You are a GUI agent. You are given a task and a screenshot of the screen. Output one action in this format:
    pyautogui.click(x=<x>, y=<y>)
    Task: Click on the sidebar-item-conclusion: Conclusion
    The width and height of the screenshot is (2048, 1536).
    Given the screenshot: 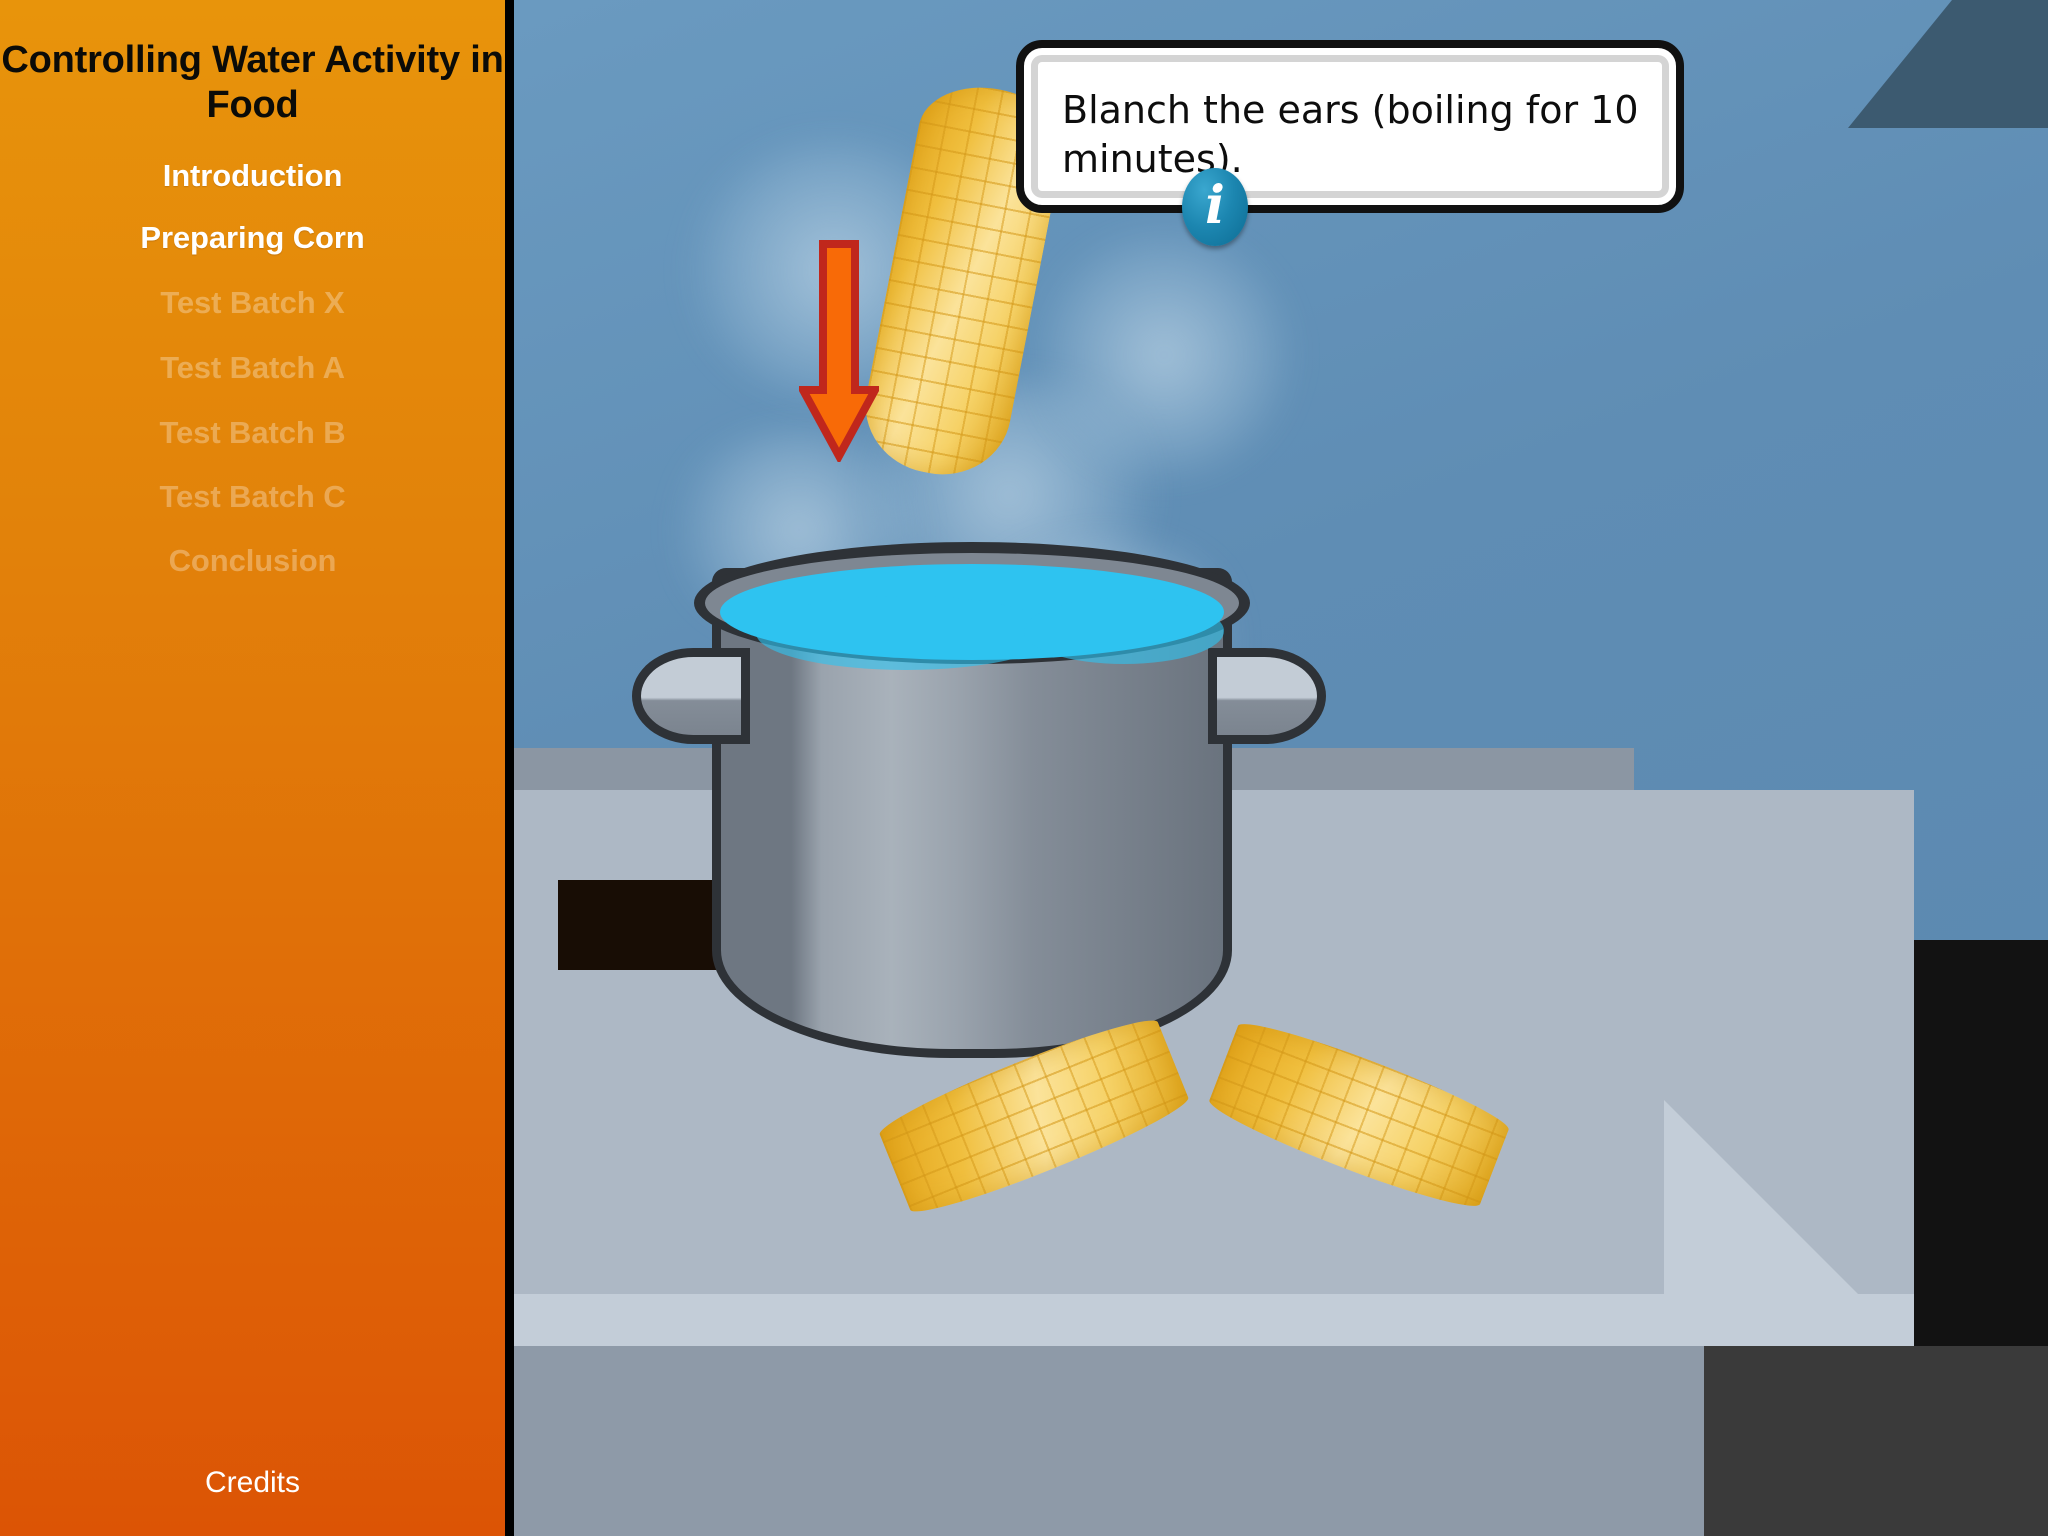 What is the action you would take?
    pyautogui.click(x=252, y=561)
    